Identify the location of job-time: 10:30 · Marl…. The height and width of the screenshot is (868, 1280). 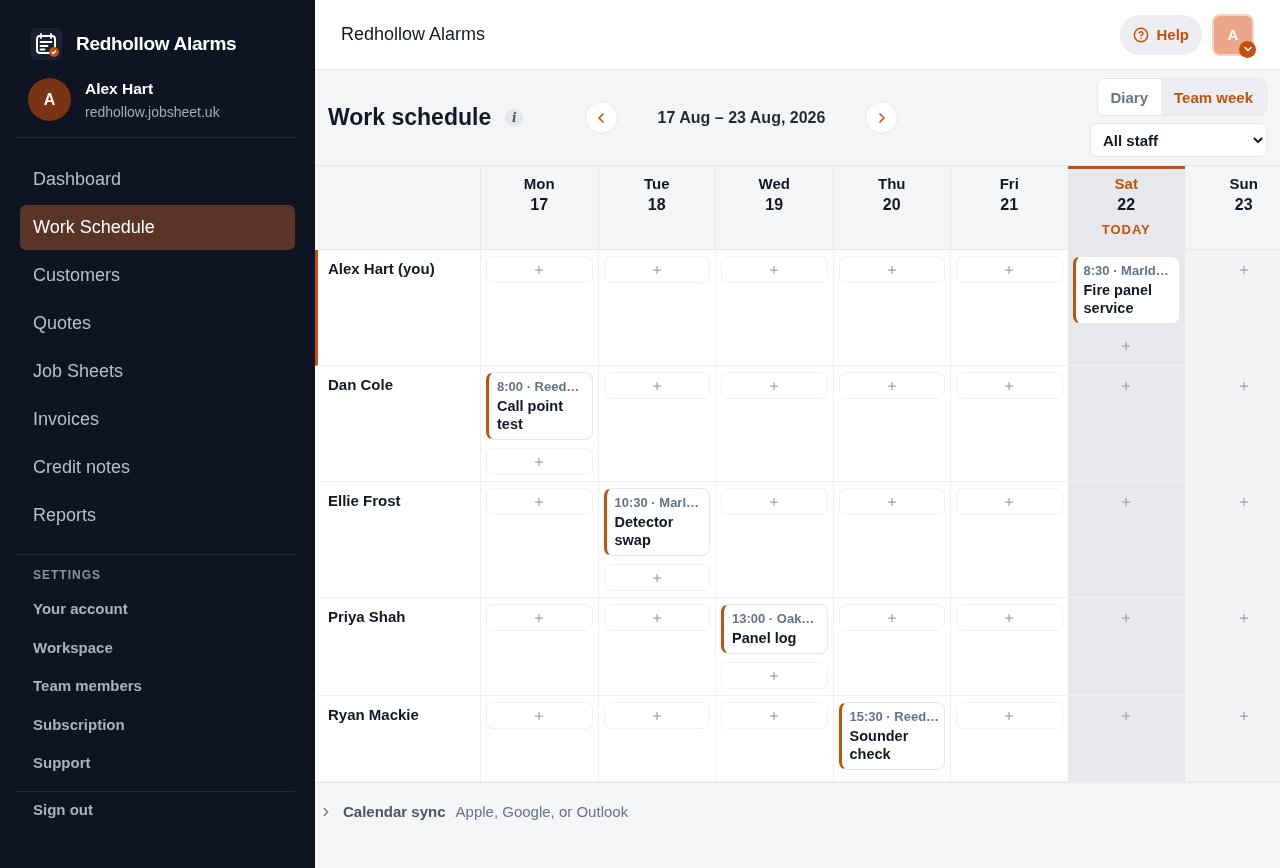
(657, 502).